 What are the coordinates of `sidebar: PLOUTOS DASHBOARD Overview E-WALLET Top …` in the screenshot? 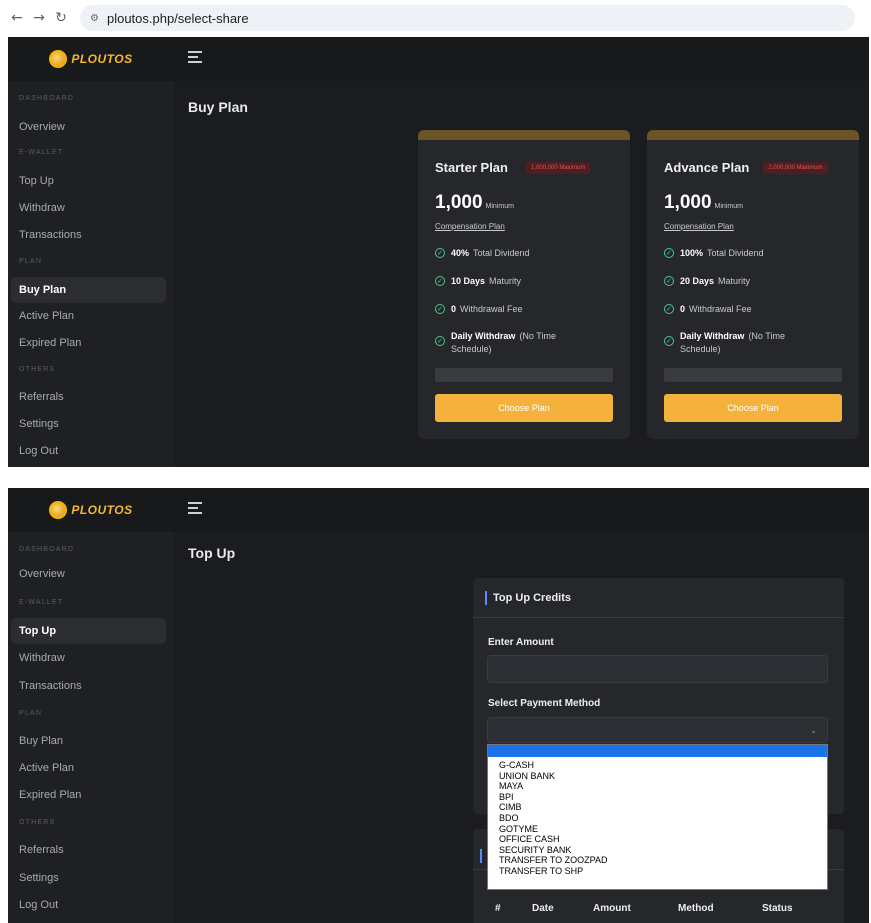 It's located at (91, 252).